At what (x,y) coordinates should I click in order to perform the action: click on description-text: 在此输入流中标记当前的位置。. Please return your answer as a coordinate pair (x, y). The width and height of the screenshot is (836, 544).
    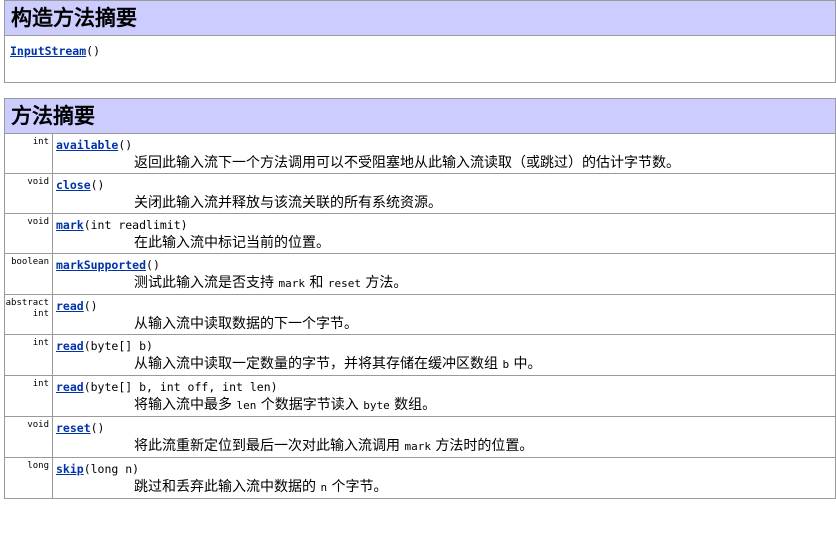
    Looking at the image, I should click on (232, 243).